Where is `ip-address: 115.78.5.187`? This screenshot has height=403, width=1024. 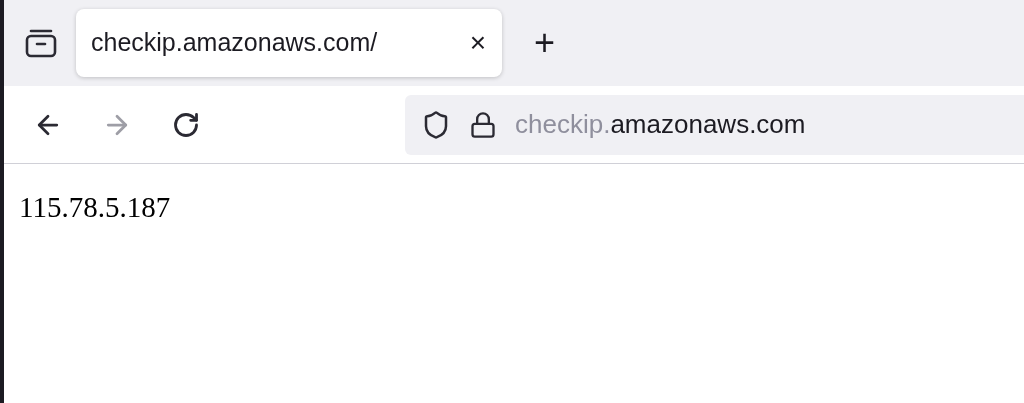
ip-address: 115.78.5.187 is located at coordinates (95, 207).